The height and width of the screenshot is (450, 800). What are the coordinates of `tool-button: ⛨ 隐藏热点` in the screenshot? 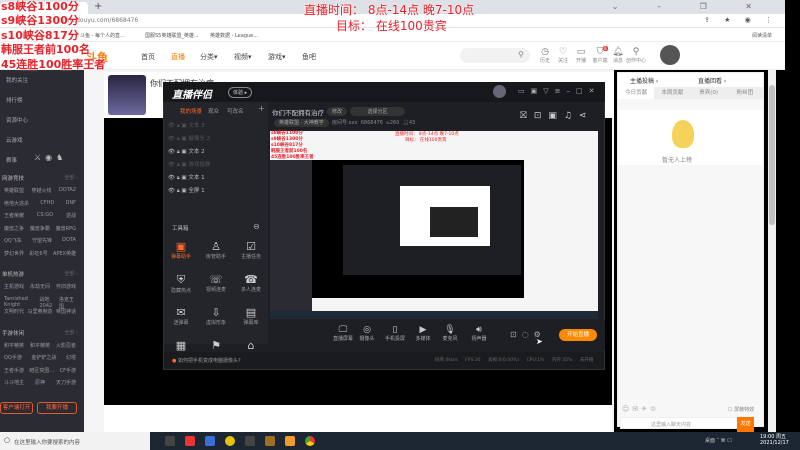 It's located at (181, 283).